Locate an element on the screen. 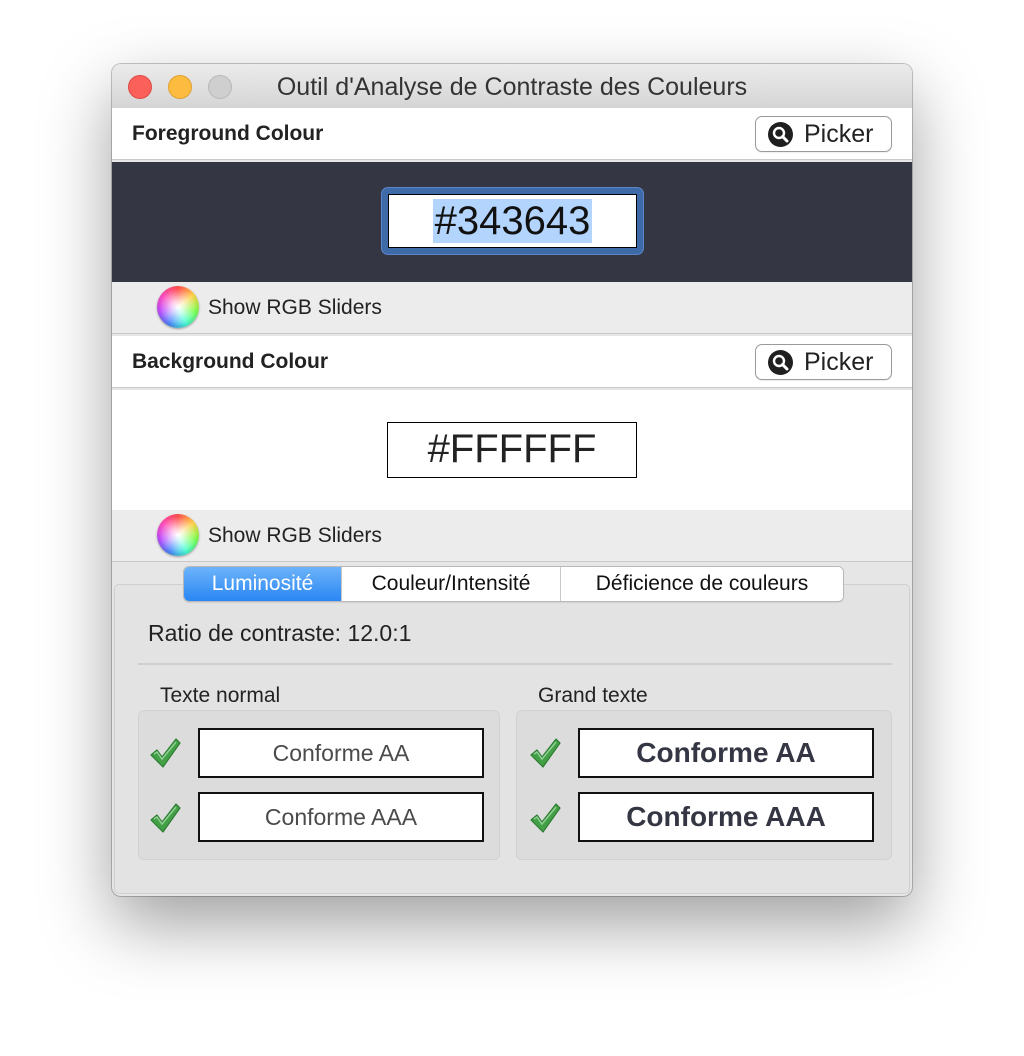 The height and width of the screenshot is (1056, 1024). normal-aaa-result: Conforme AAA is located at coordinates (341, 817).